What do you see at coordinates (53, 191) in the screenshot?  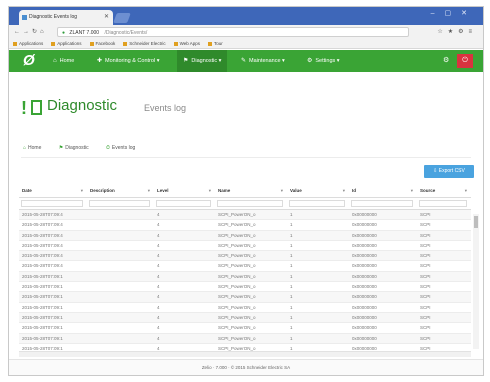 I see `column-header-date: Date ▾` at bounding box center [53, 191].